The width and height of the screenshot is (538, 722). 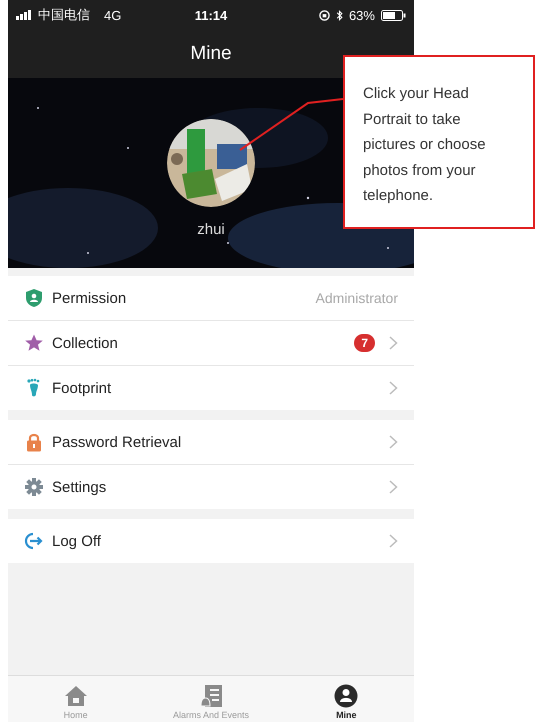 What do you see at coordinates (113, 15) in the screenshot?
I see `network-type: 4G` at bounding box center [113, 15].